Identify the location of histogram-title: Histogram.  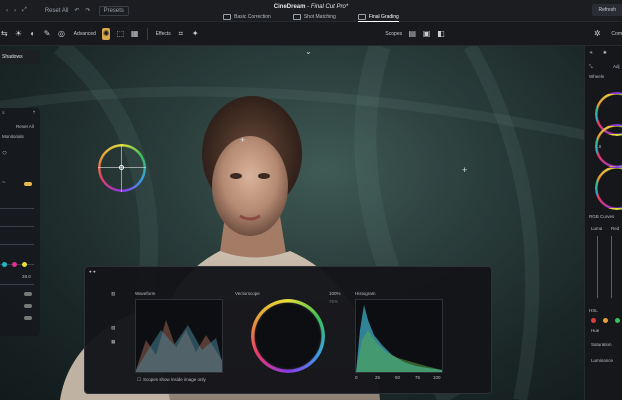
(365, 293).